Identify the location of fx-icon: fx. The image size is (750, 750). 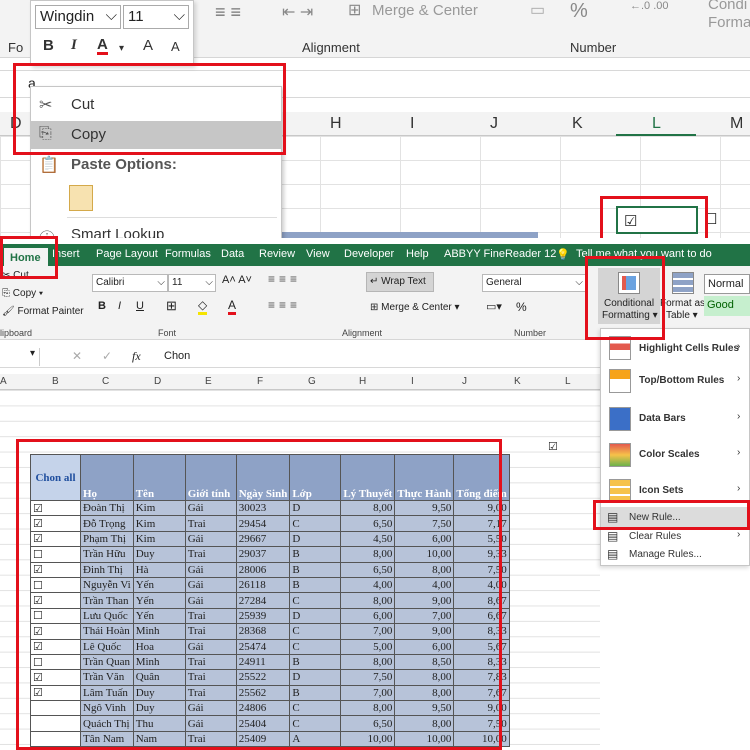
(136, 356).